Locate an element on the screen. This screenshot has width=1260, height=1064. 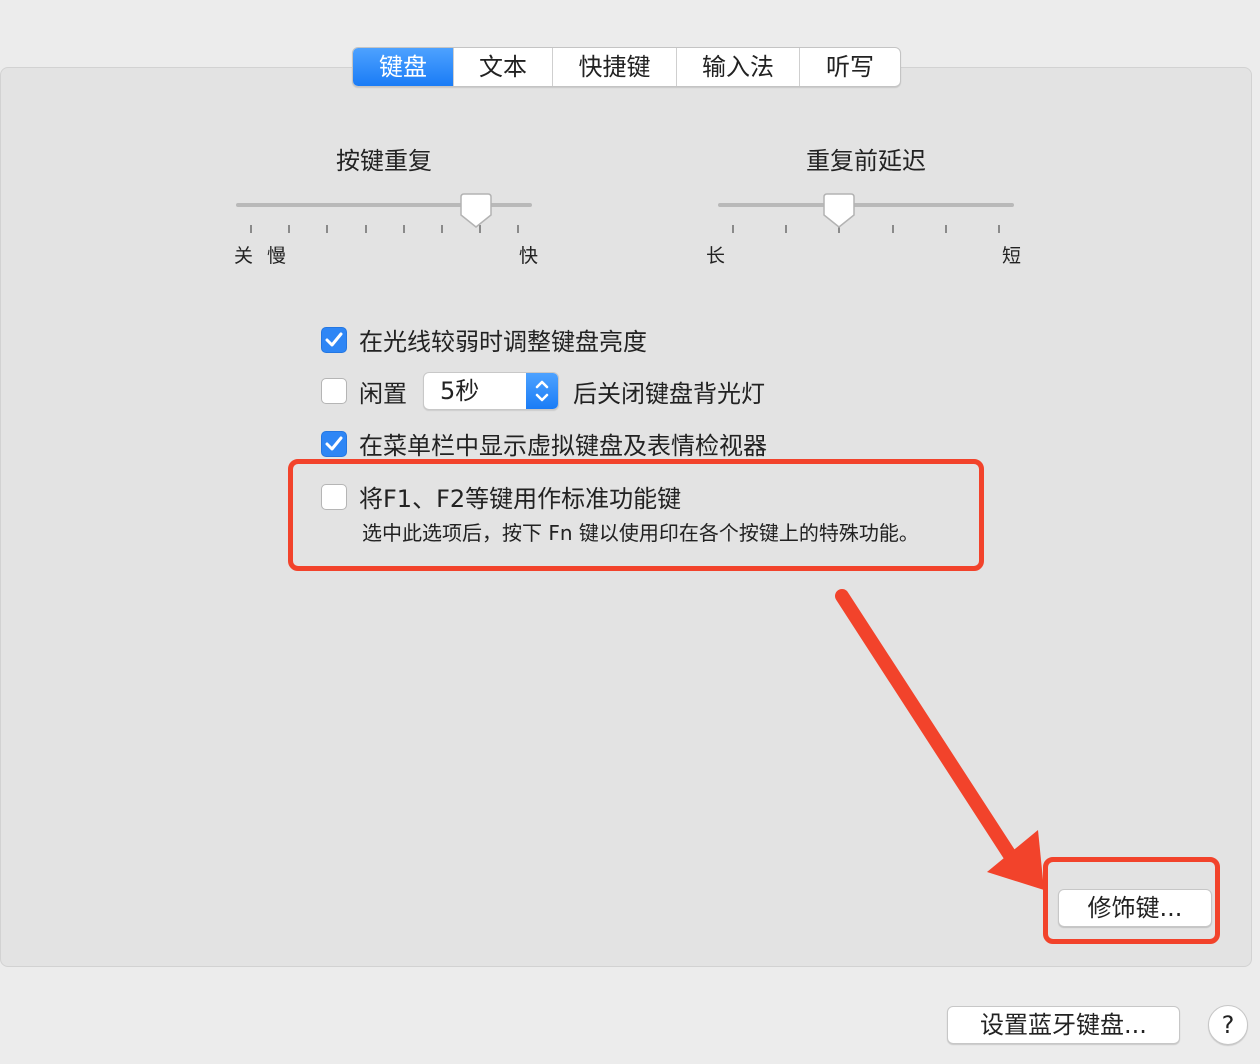
backlight-idle-value: 5秒 is located at coordinates (460, 391).